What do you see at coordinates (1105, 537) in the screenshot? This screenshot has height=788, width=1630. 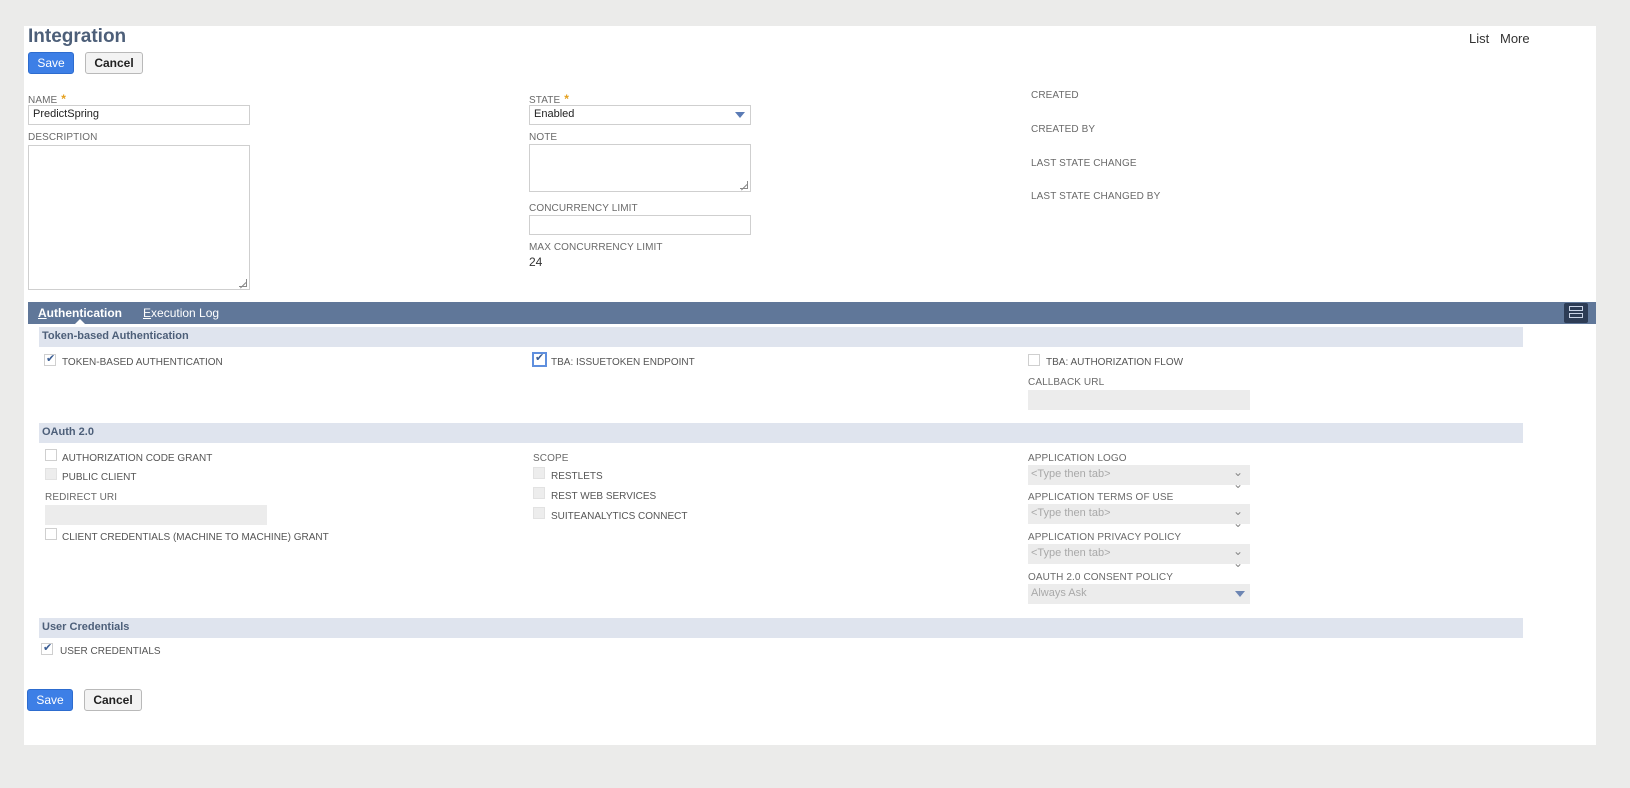 I see `application-privacy-label: APPLICATION PRIVACY POLICY` at bounding box center [1105, 537].